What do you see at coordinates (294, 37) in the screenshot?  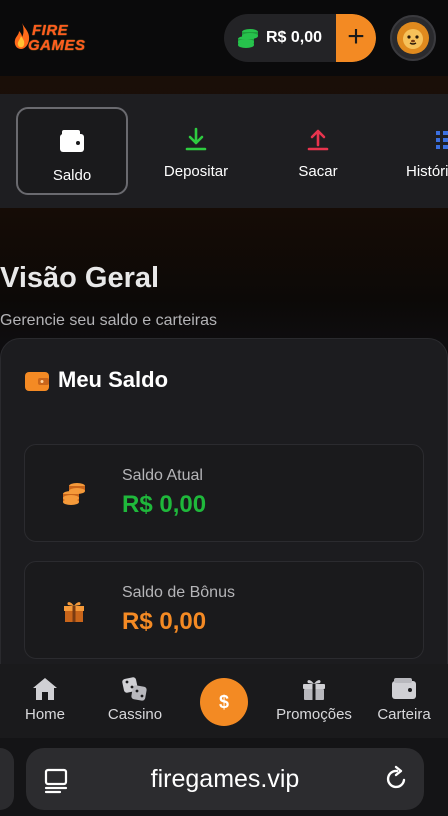 I see `header-balance-amount: R$ 0,00` at bounding box center [294, 37].